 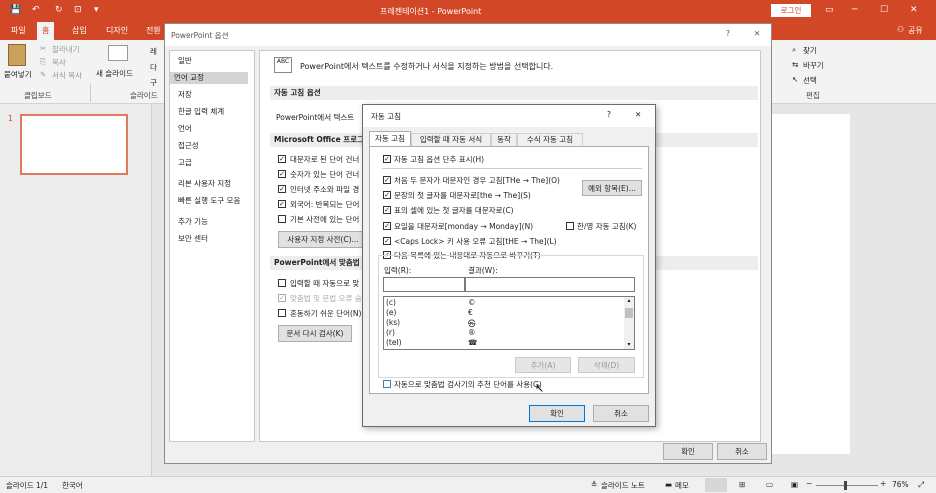 What do you see at coordinates (550, 284) in the screenshot?
I see `with-input` at bounding box center [550, 284].